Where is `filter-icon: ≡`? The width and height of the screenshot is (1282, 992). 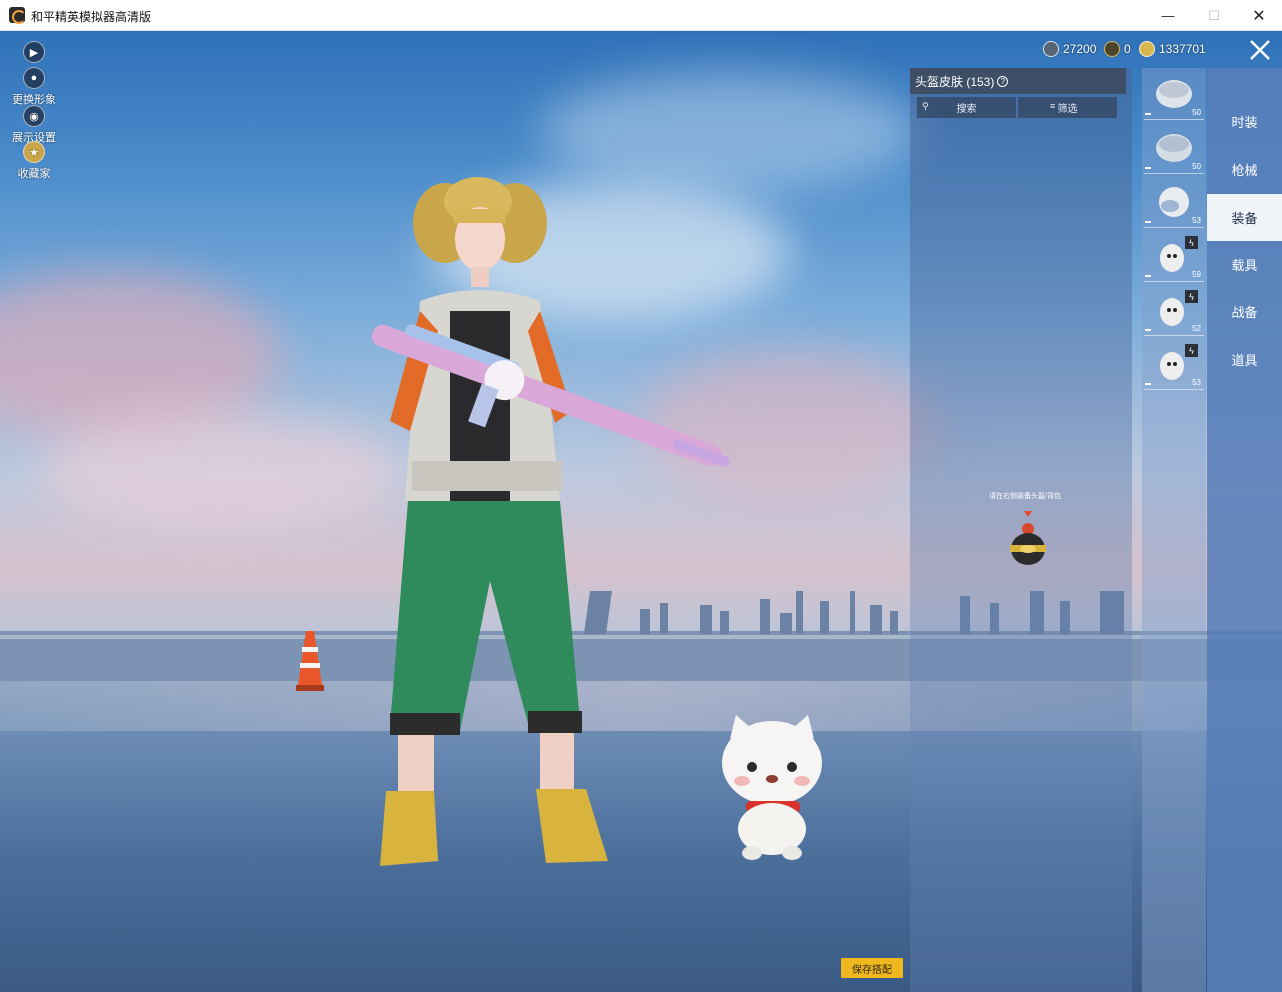
filter-icon: ≡ is located at coordinates (1053, 106).